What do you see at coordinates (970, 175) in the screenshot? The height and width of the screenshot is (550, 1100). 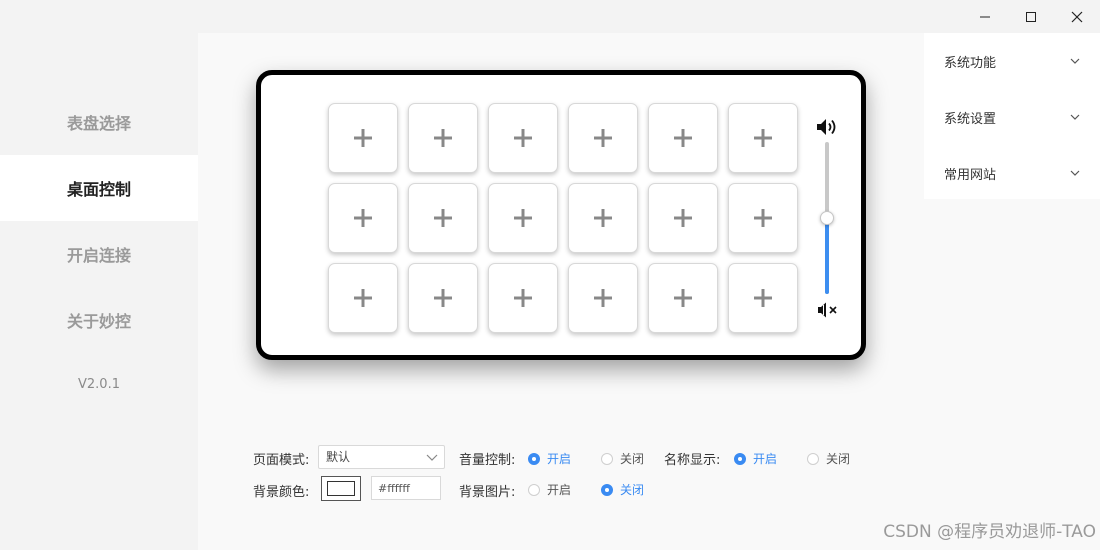 I see `menu-item-label: 常用网站` at bounding box center [970, 175].